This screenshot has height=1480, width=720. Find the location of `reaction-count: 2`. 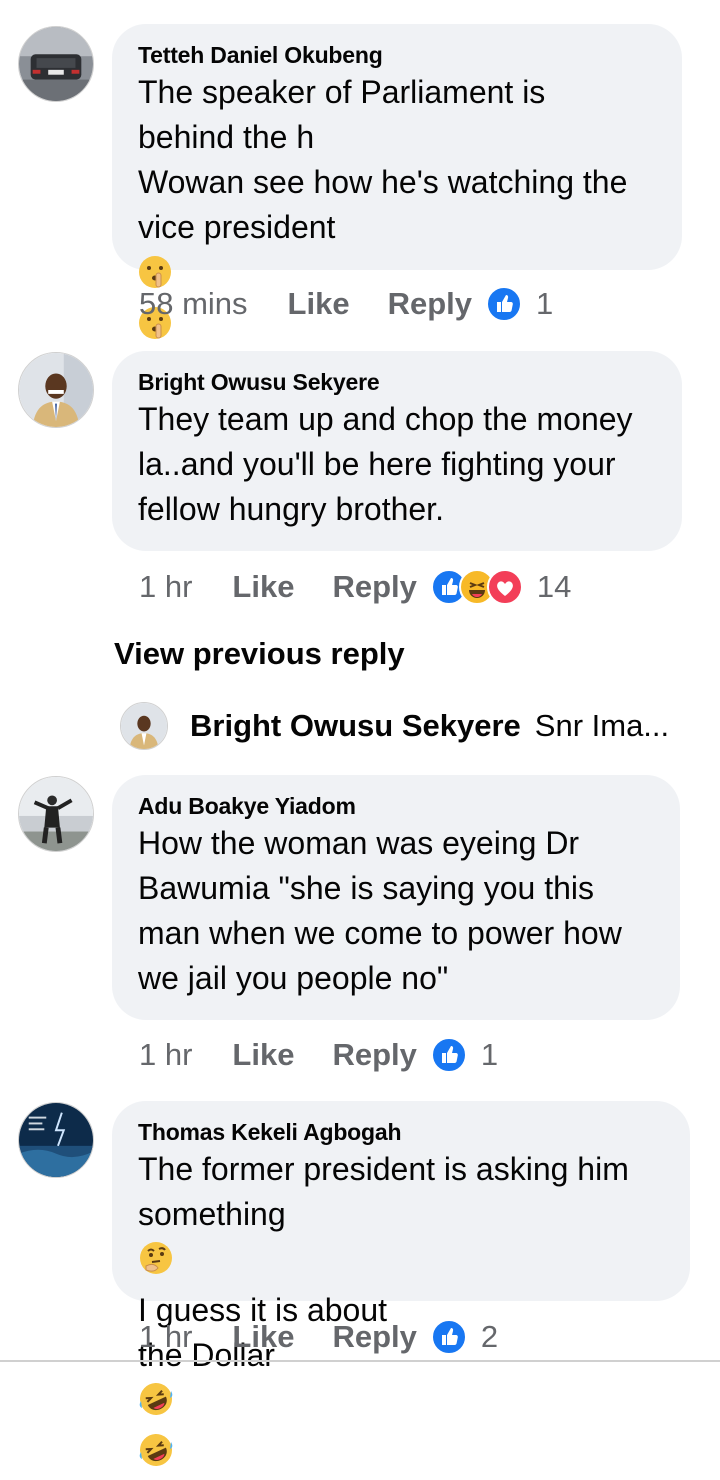

reaction-count: 2 is located at coordinates (489, 1336).